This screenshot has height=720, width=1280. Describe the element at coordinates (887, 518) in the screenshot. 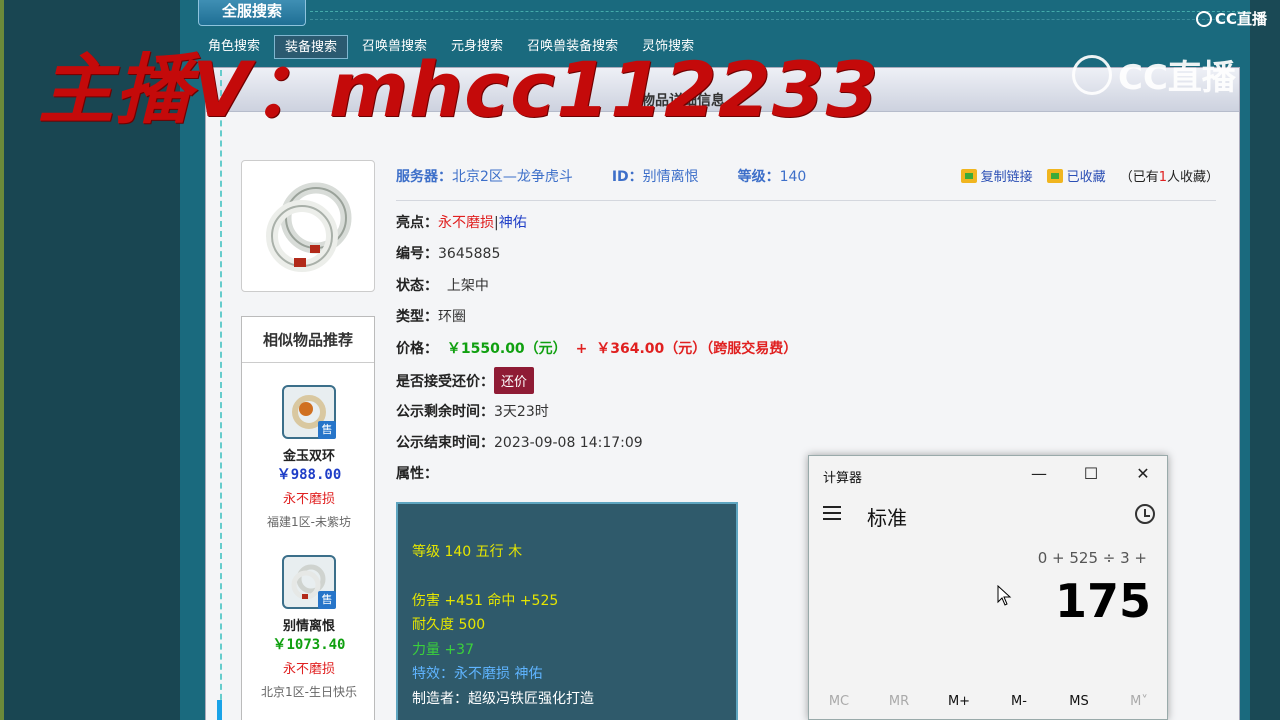

I see `calculator-mode: 标准` at that location.